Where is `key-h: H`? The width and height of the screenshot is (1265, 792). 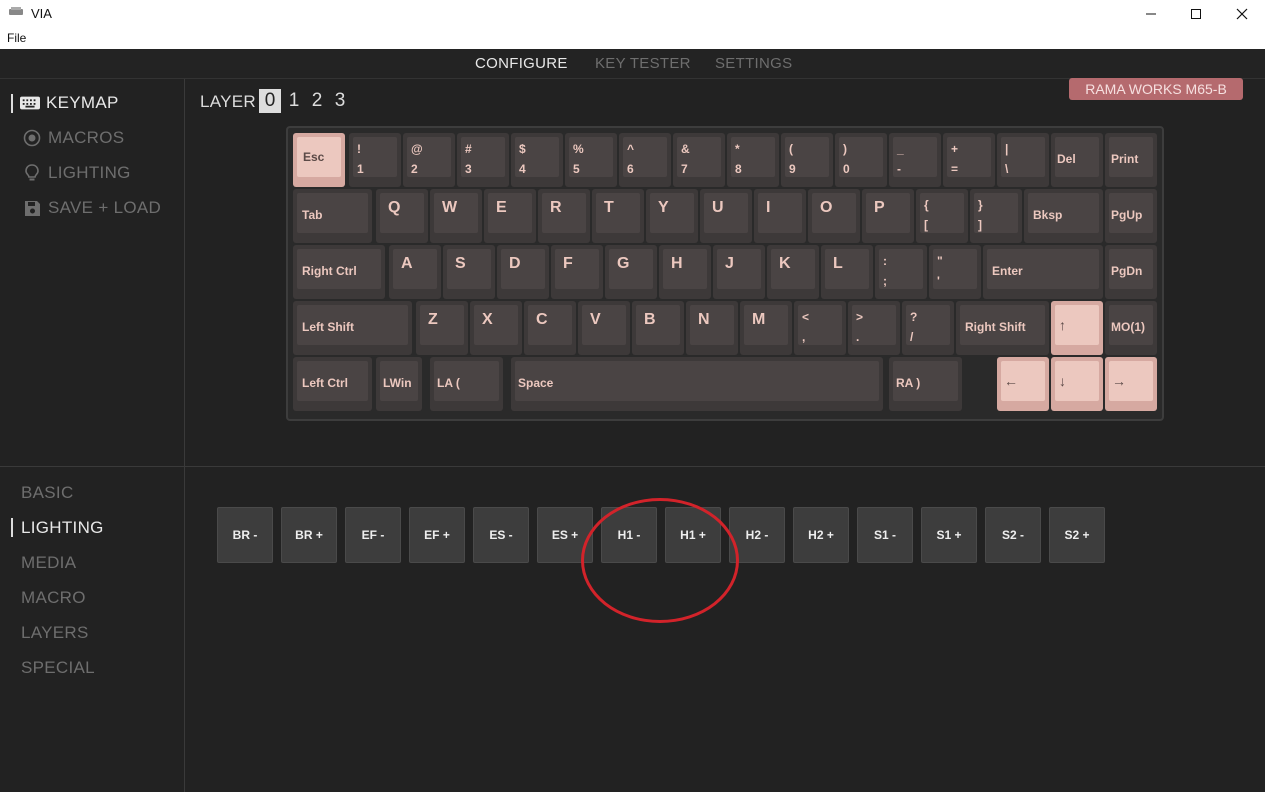
key-h: H is located at coordinates (685, 272).